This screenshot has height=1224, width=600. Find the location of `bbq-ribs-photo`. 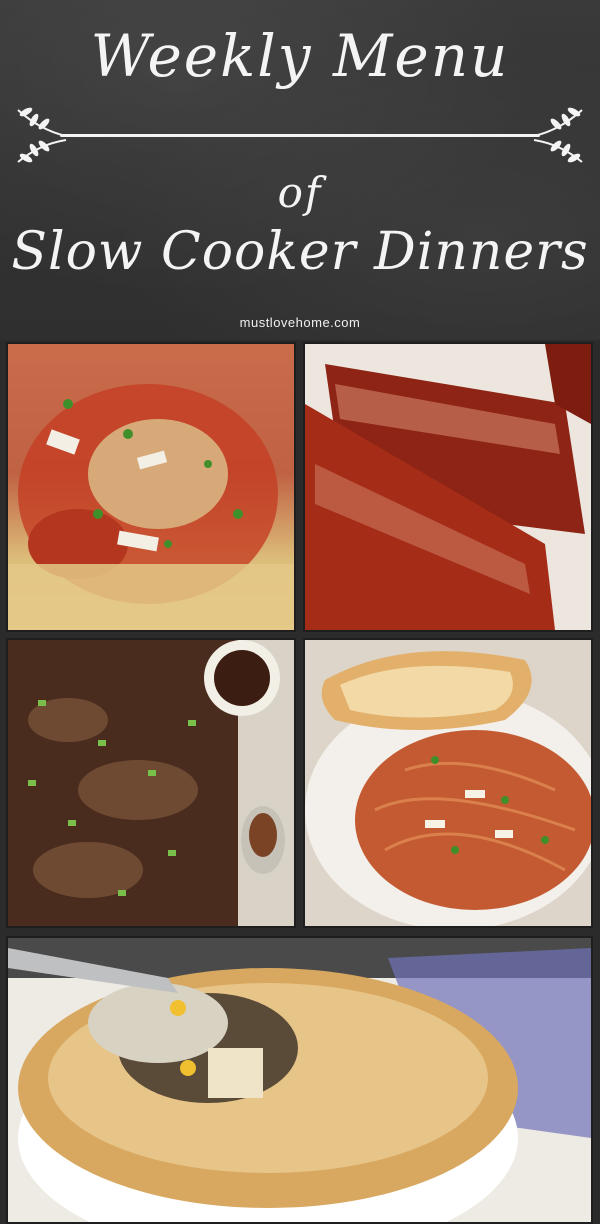

bbq-ribs-photo is located at coordinates (448, 487).